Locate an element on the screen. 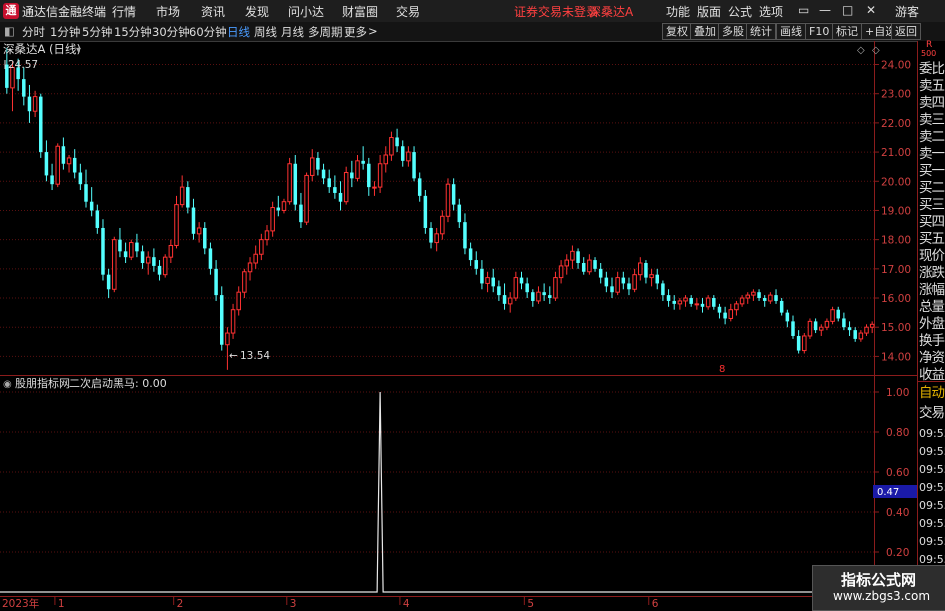 Image resolution: width=945 pixels, height=611 pixels. maximize-icon: □ is located at coordinates (847, 10).